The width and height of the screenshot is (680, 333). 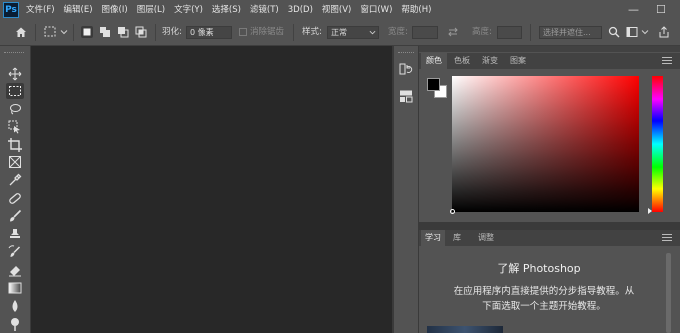 I want to click on marquee-tool-icon, so click(x=15, y=91).